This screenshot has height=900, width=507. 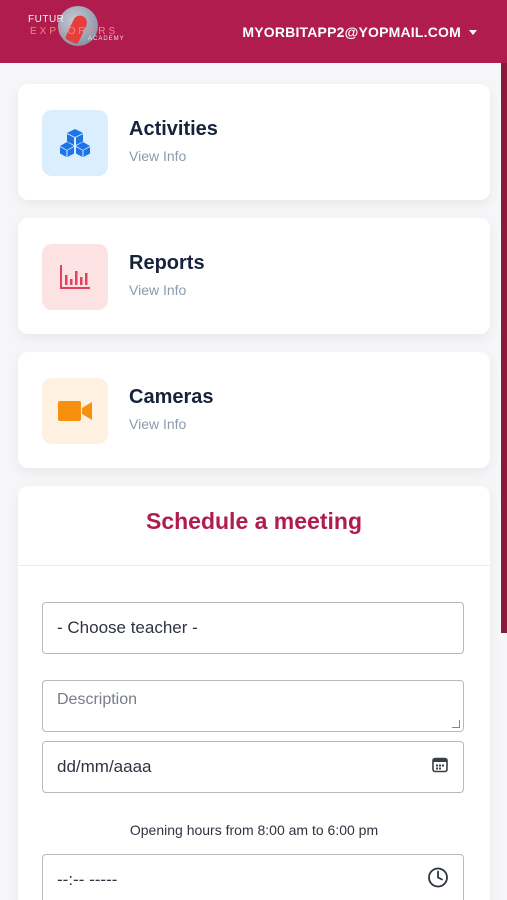 What do you see at coordinates (173, 129) in the screenshot?
I see `card-title: Activities` at bounding box center [173, 129].